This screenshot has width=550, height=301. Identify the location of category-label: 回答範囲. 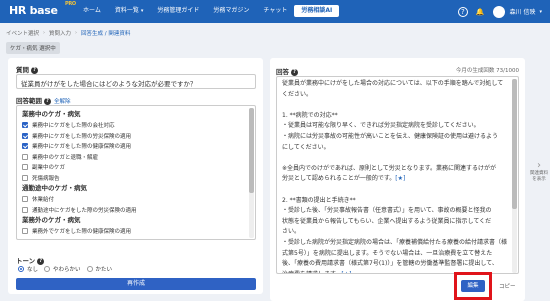
(29, 101).